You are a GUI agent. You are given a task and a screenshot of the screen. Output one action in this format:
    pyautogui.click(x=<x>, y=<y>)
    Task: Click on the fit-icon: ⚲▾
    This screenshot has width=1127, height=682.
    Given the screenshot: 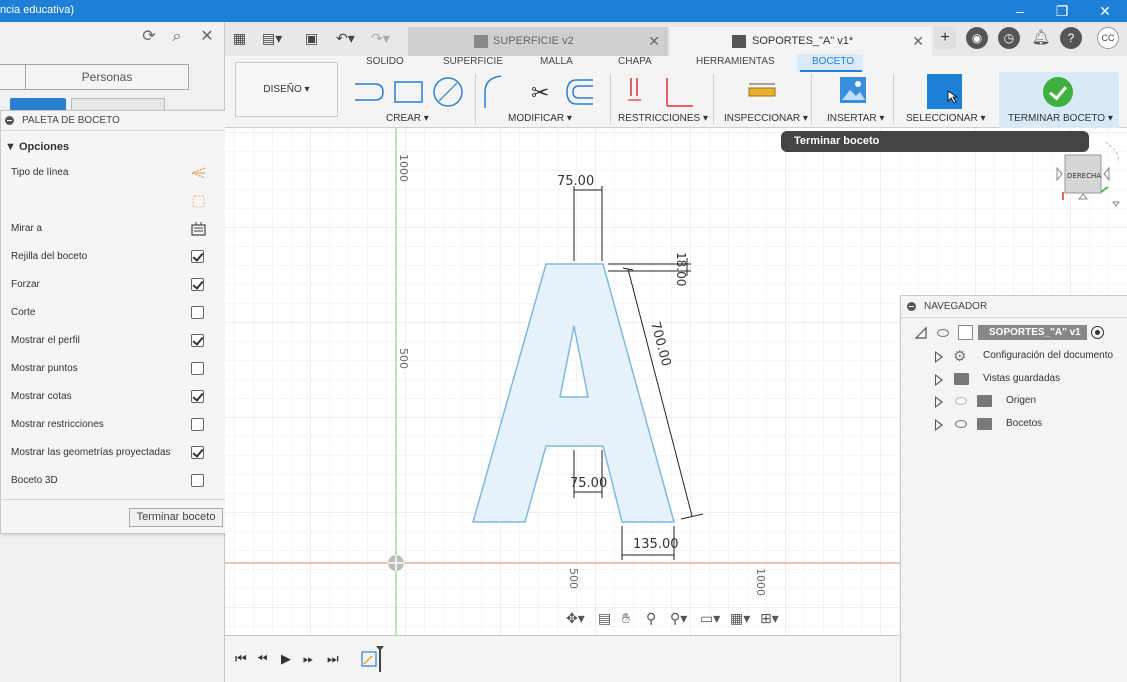 What is the action you would take?
    pyautogui.click(x=678, y=618)
    